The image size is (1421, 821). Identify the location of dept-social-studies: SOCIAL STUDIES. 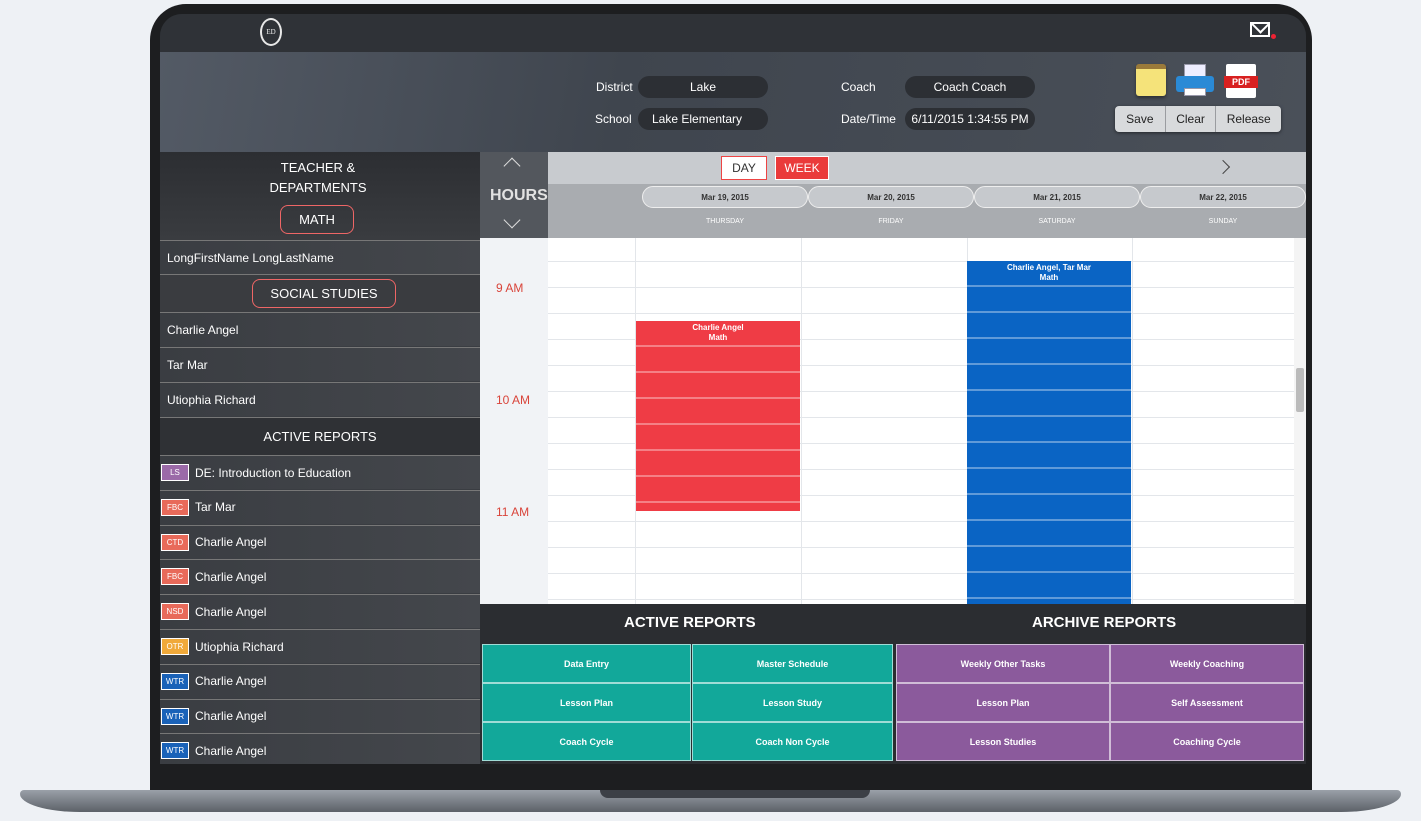
(324, 293).